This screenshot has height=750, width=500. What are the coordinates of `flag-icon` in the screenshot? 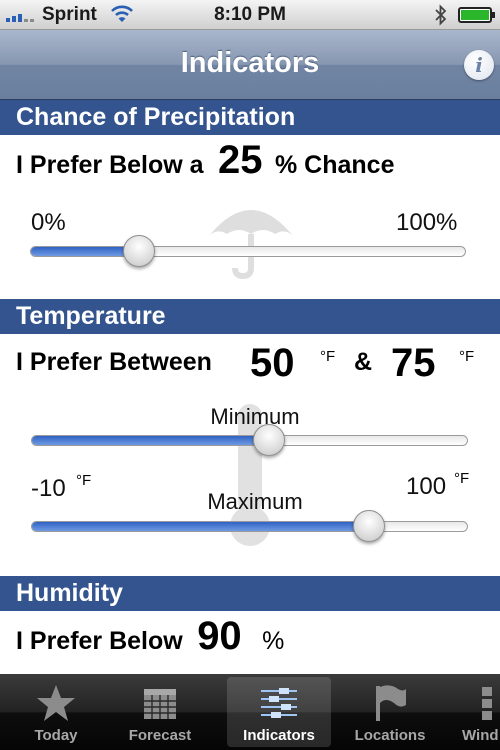 It's located at (391, 703).